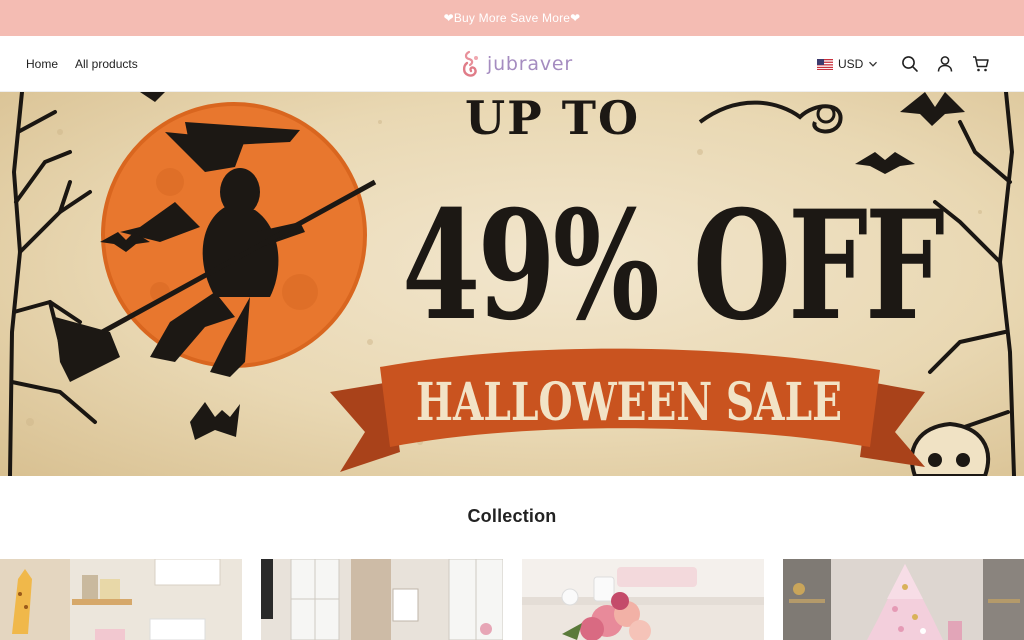  Describe the element at coordinates (825, 64) in the screenshot. I see `us-flag-icon` at that location.